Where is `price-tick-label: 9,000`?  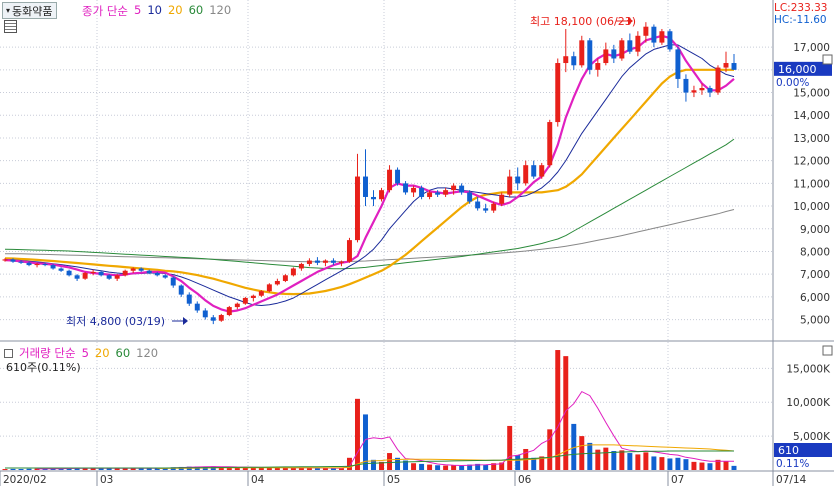
price-tick-label: 9,000 is located at coordinates (815, 230).